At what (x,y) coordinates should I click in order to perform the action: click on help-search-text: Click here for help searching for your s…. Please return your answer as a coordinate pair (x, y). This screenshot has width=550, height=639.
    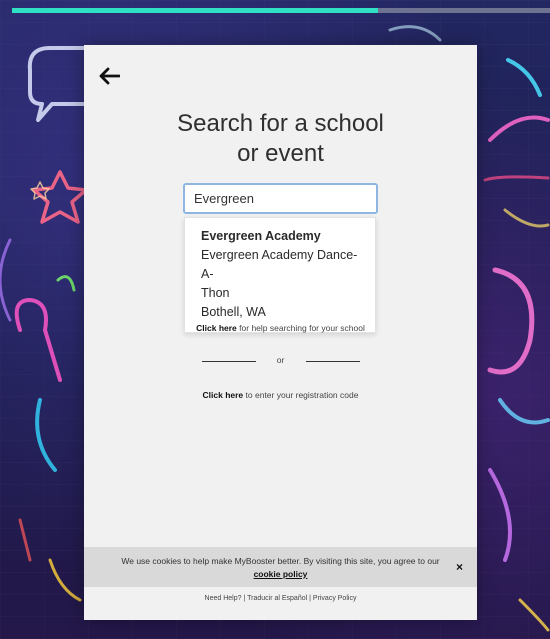
    Looking at the image, I should click on (280, 328).